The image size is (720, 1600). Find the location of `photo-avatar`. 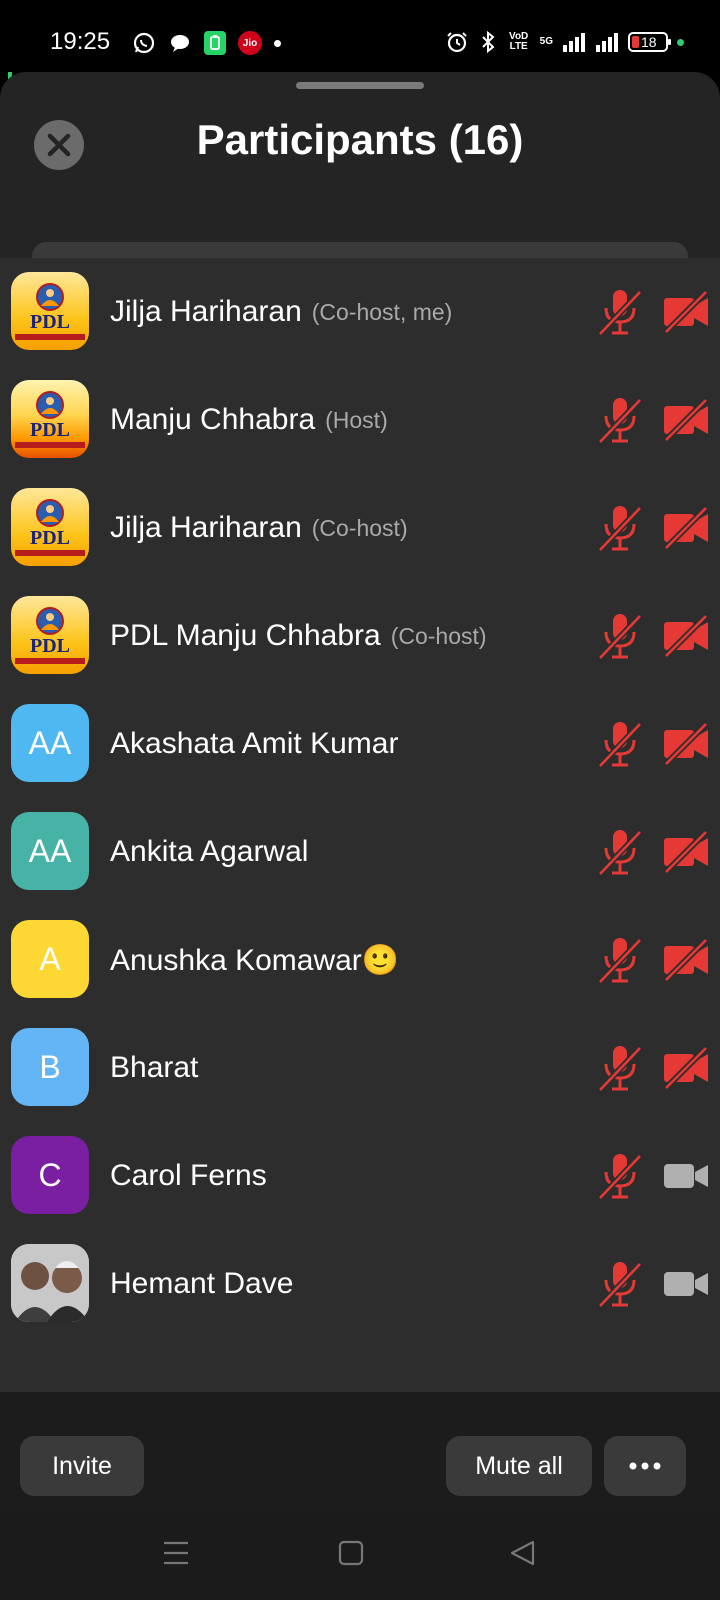

photo-avatar is located at coordinates (50, 1283).